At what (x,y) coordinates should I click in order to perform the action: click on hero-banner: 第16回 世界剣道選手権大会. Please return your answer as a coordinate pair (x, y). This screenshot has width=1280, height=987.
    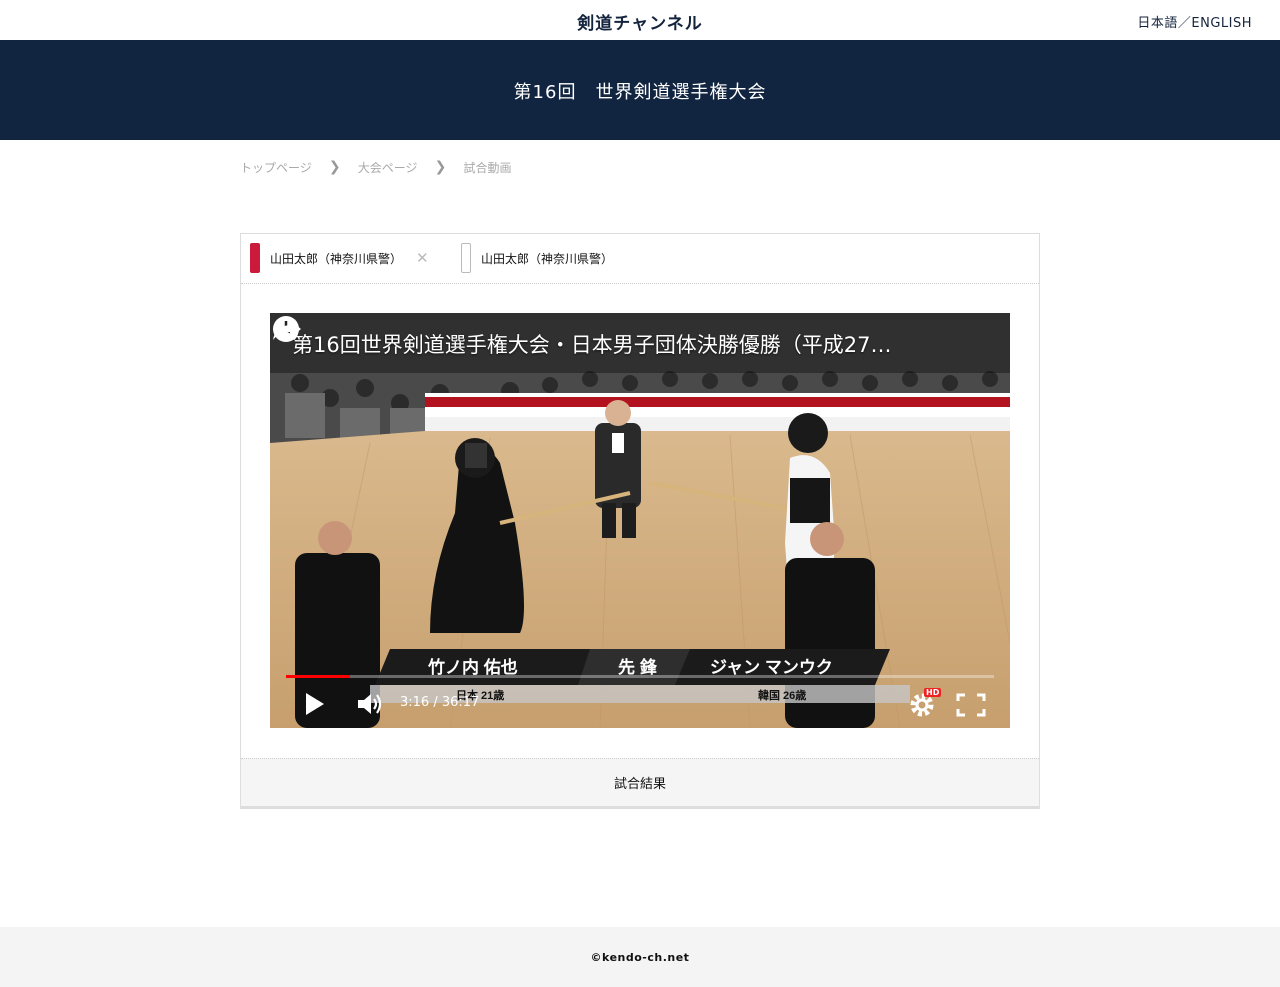
    Looking at the image, I should click on (640, 90).